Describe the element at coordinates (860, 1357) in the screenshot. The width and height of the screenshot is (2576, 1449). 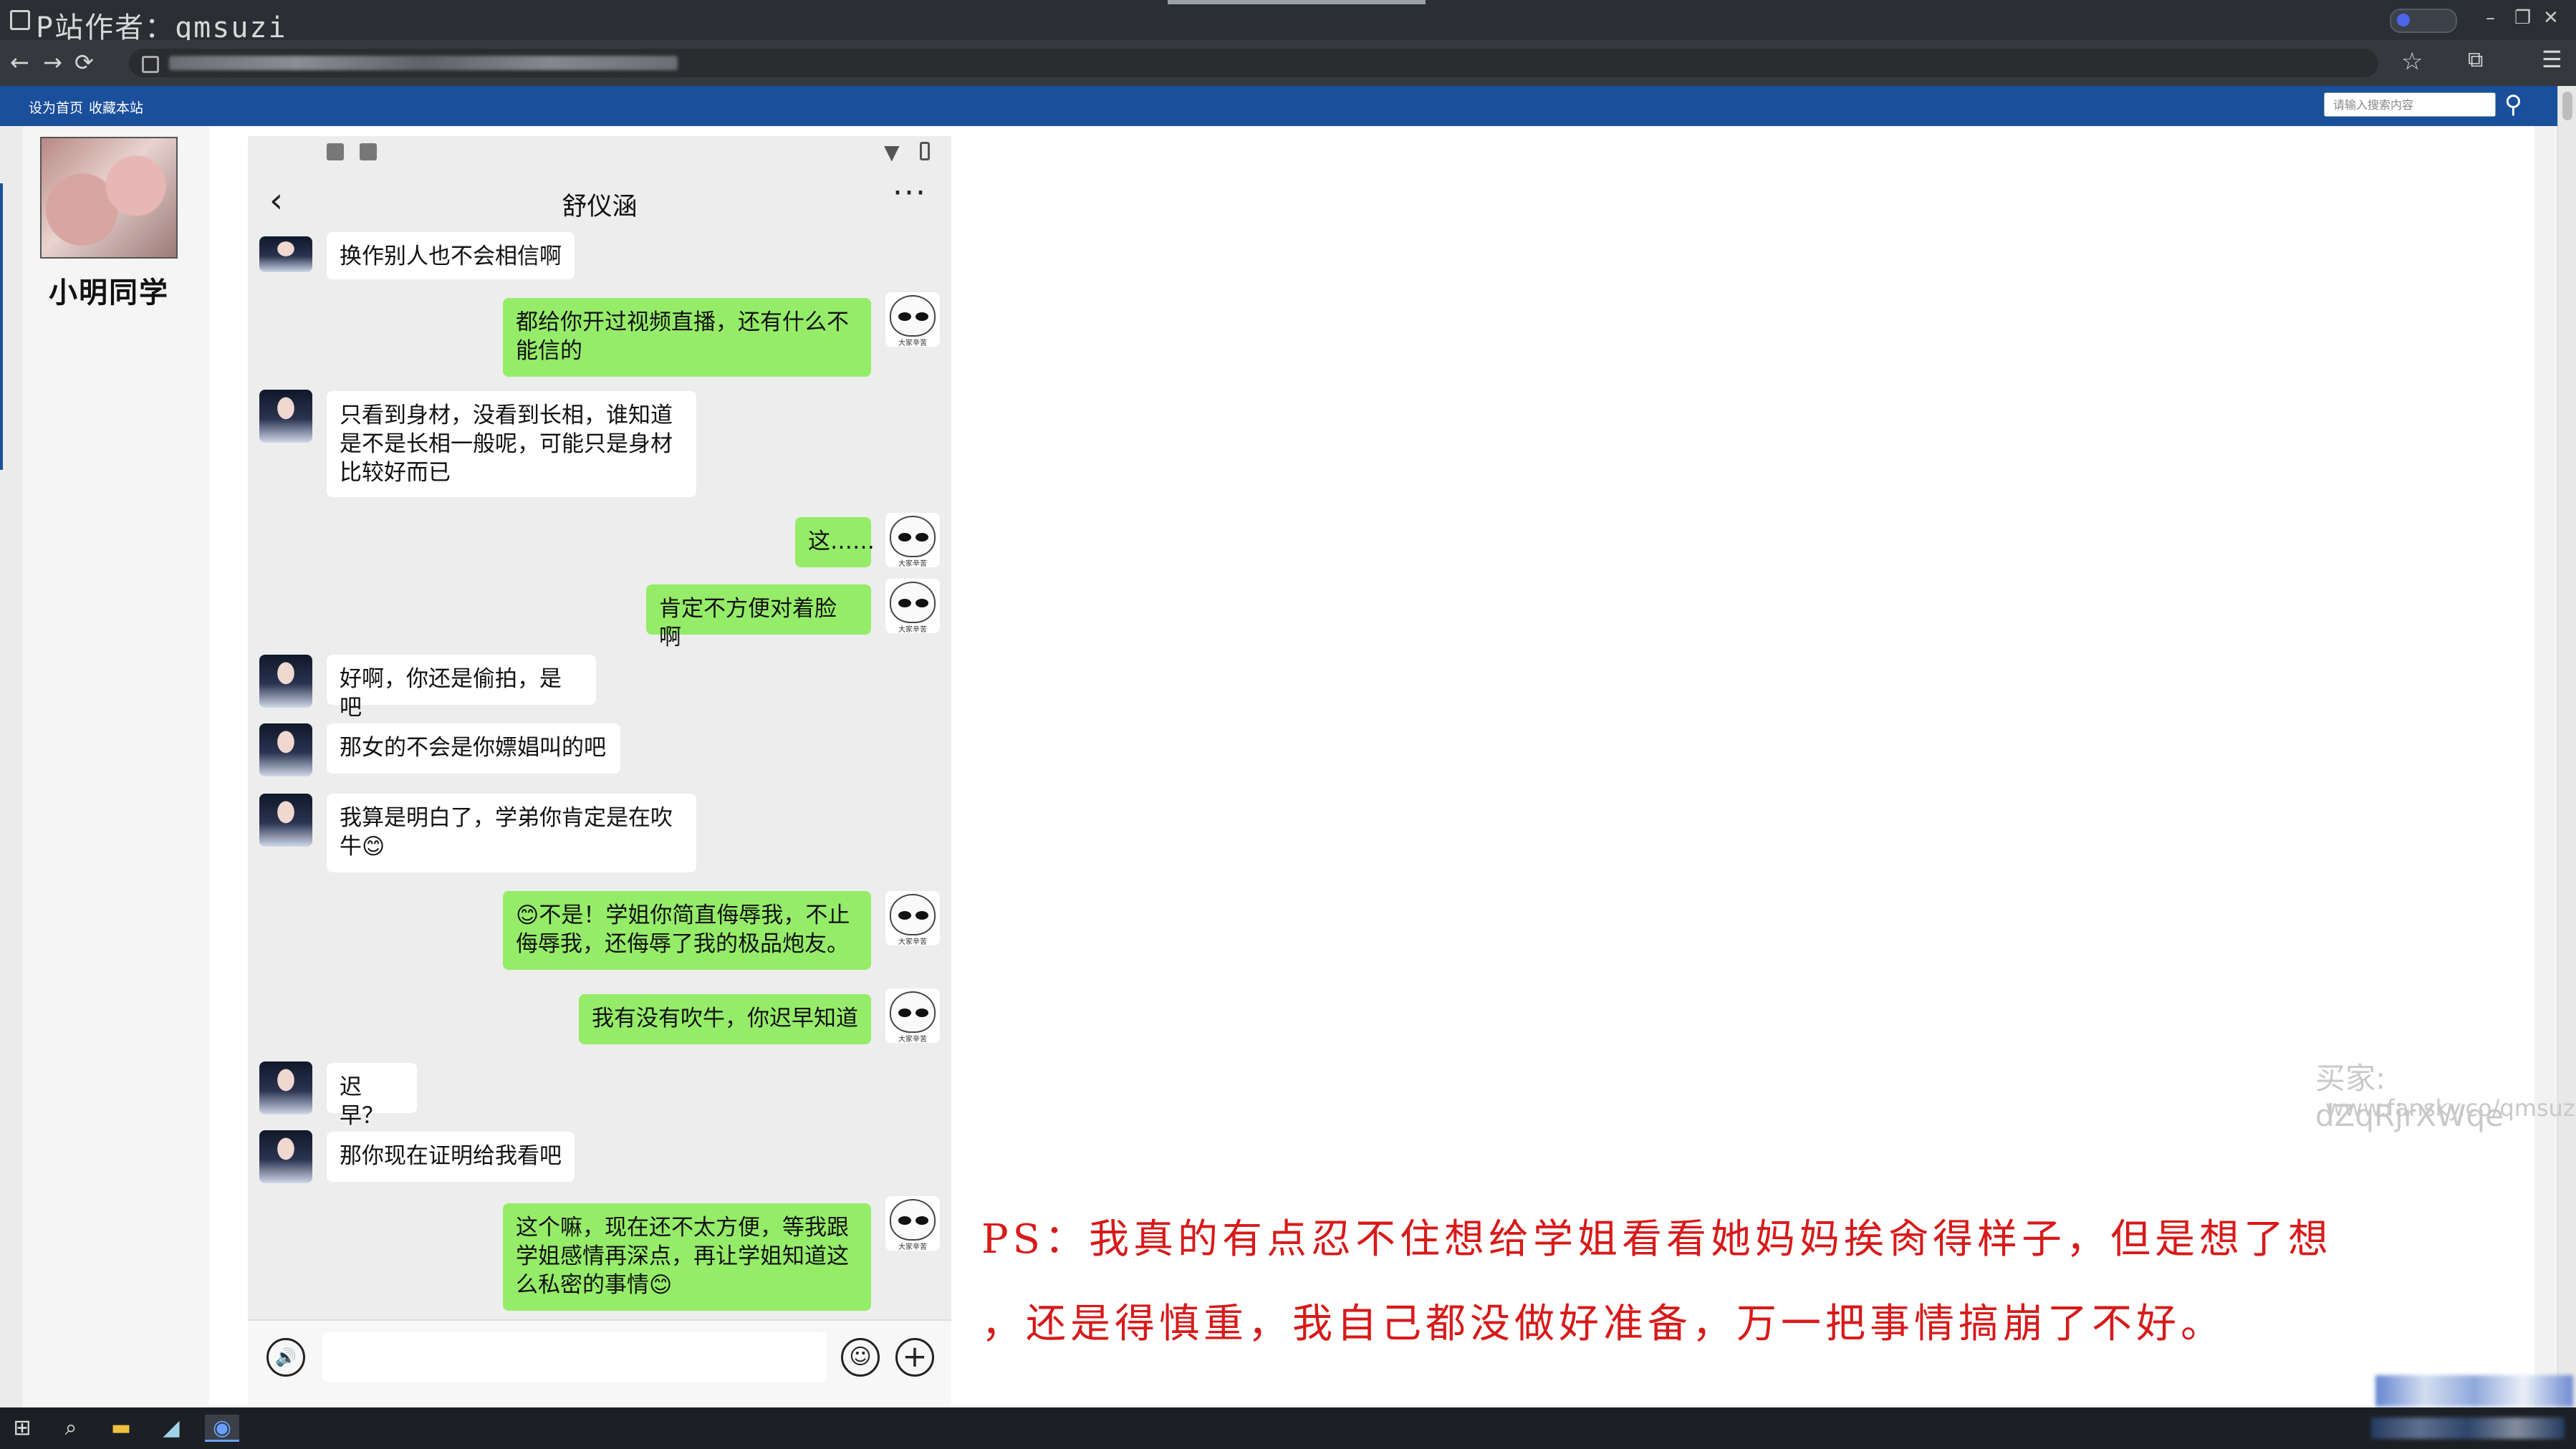
I see `emoji-icon: ☺` at that location.